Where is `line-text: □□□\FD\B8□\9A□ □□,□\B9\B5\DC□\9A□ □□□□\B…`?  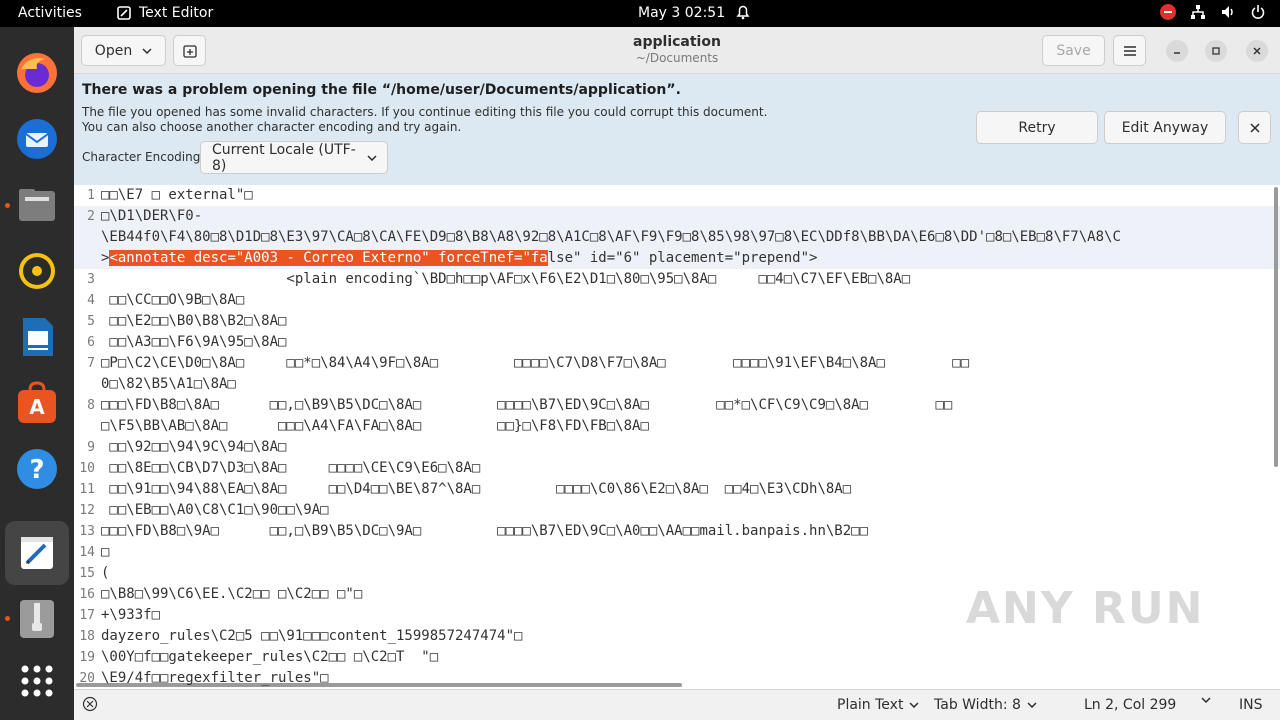
line-text: □□□\FD\B8□\9A□ □□,□\B9\B5\DC□\9A□ □□□□\B… is located at coordinates (485, 531).